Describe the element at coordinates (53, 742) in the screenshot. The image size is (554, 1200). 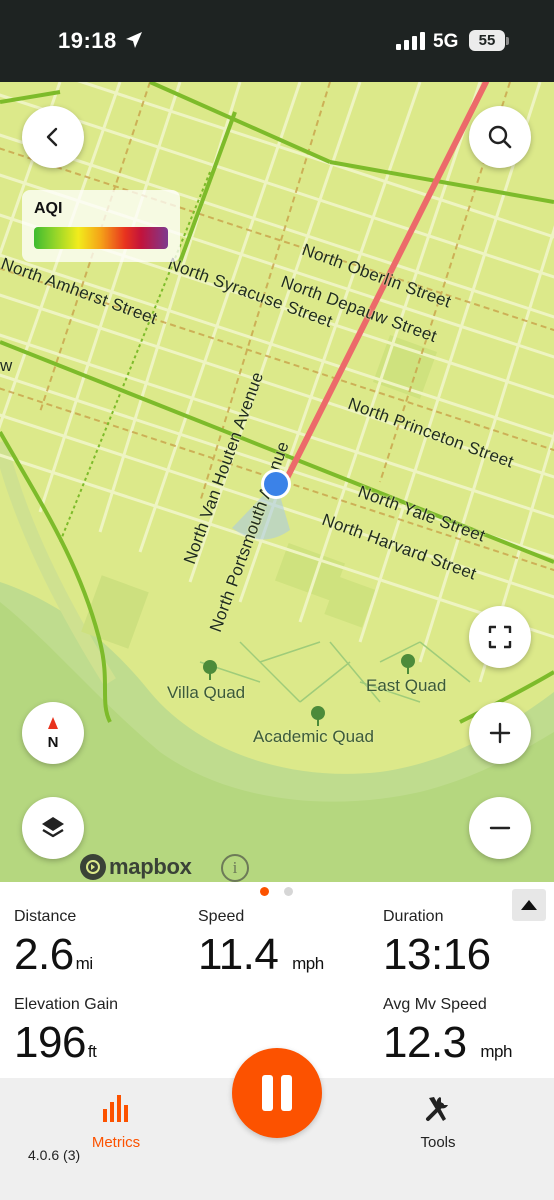
I see `compass-label: N` at that location.